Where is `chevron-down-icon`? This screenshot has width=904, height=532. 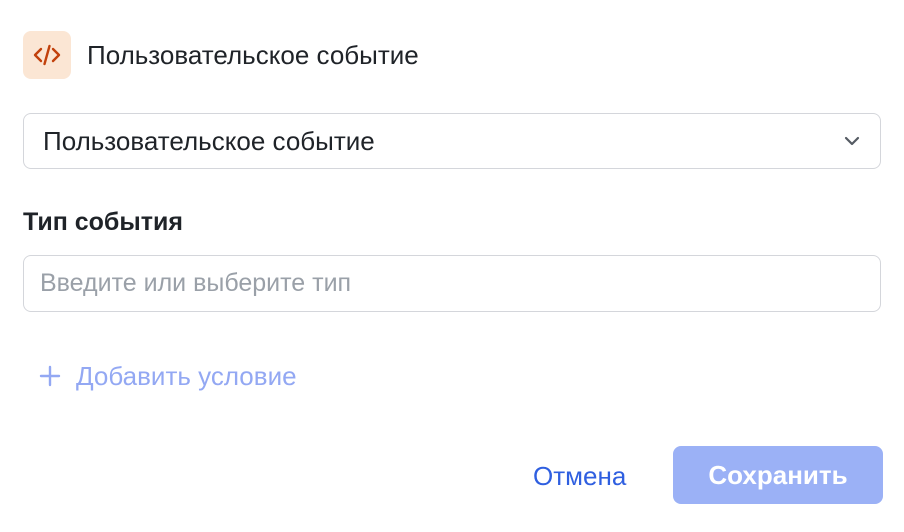 chevron-down-icon is located at coordinates (852, 141).